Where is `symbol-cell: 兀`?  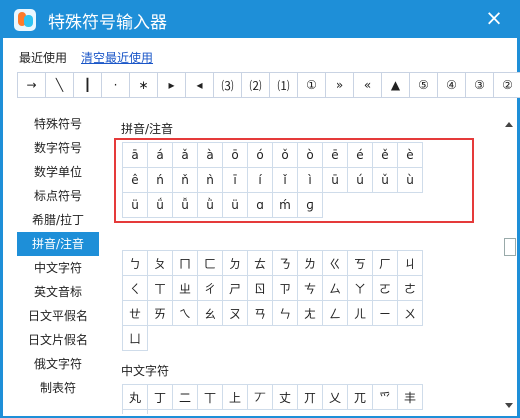 symbol-cell: 兀 is located at coordinates (360, 397).